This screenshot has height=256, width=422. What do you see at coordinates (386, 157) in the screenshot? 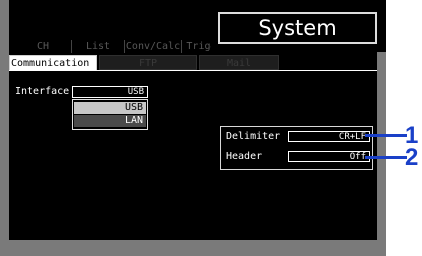
I see `marker-2-leader-line` at bounding box center [386, 157].